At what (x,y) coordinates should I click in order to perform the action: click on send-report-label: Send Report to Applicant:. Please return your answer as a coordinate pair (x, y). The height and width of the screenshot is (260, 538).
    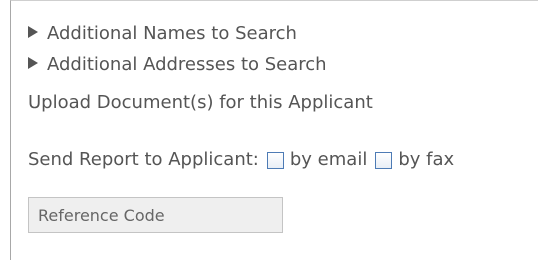
    Looking at the image, I should click on (143, 159).